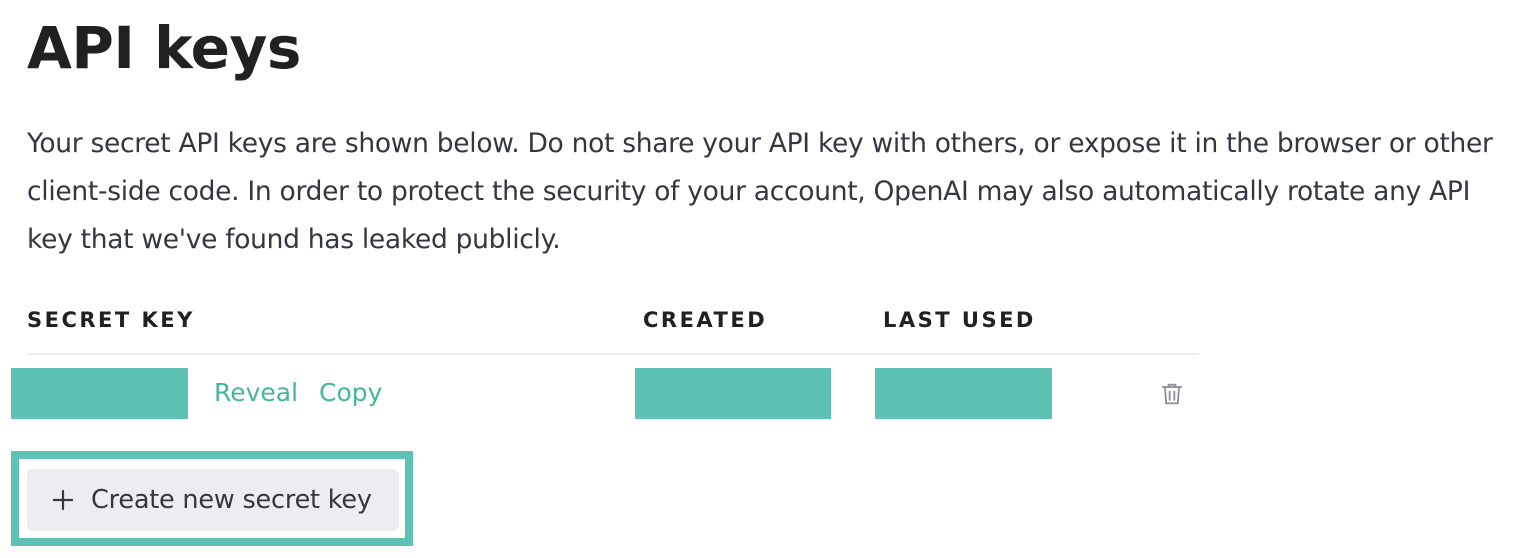 This screenshot has height=558, width=1516. Describe the element at coordinates (733, 393) in the screenshot. I see `redacted-created-date` at that location.